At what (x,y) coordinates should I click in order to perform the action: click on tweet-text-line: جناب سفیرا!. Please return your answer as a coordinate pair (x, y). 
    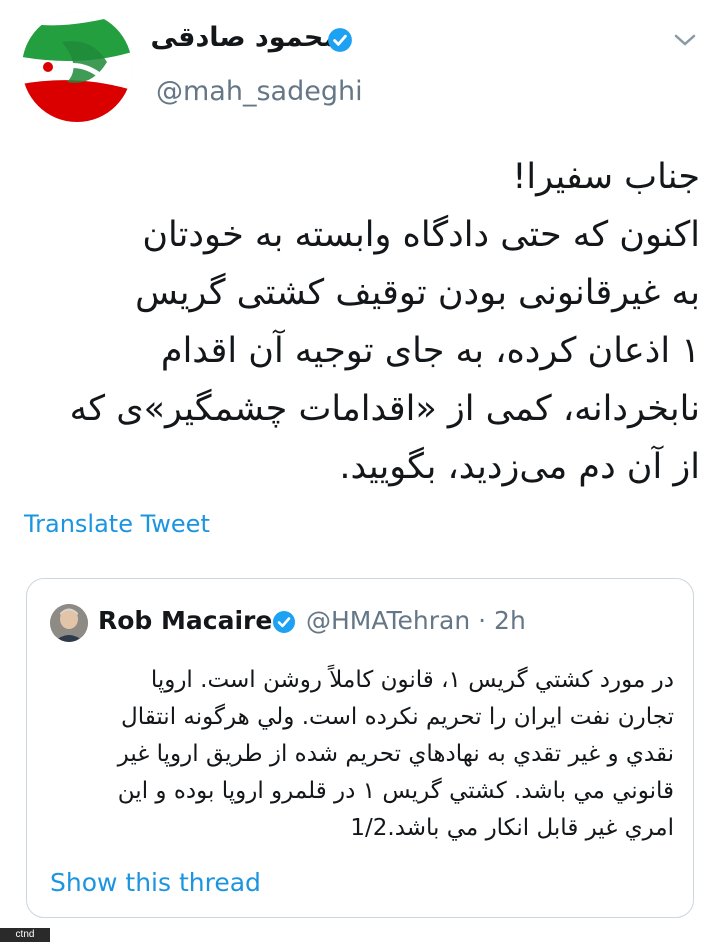
    Looking at the image, I should click on (606, 177).